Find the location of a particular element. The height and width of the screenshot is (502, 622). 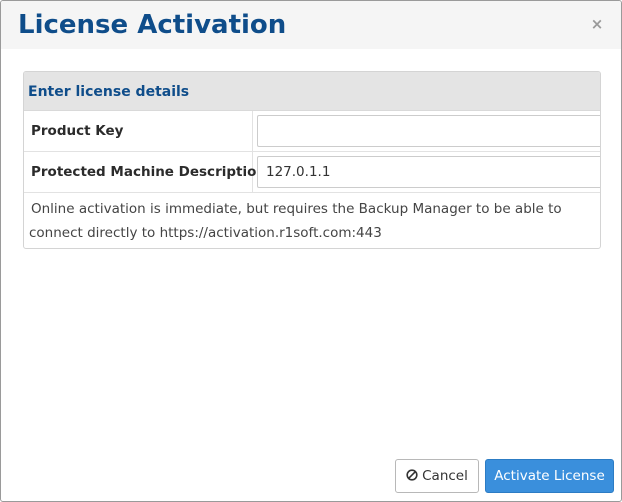

machine-description-input is located at coordinates (428, 172).